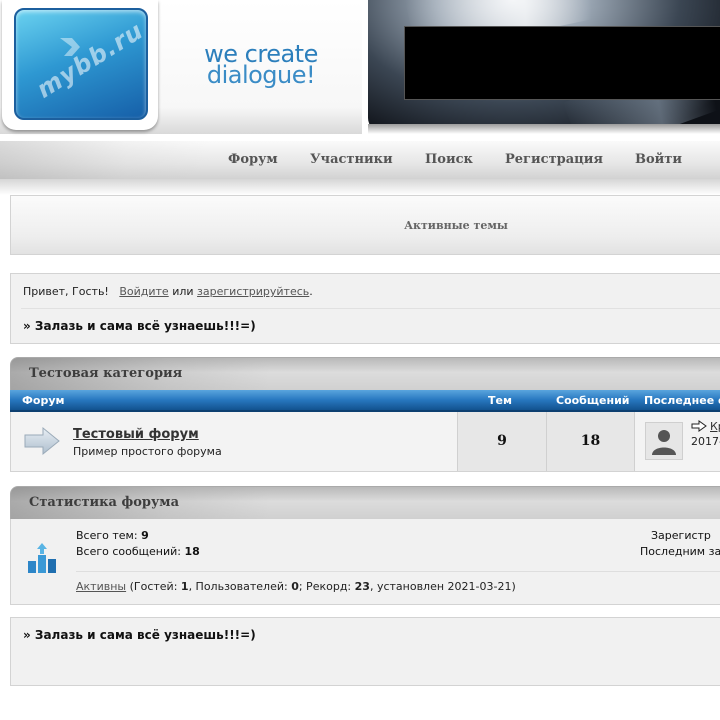  I want to click on stat-value: 18, so click(192, 551).